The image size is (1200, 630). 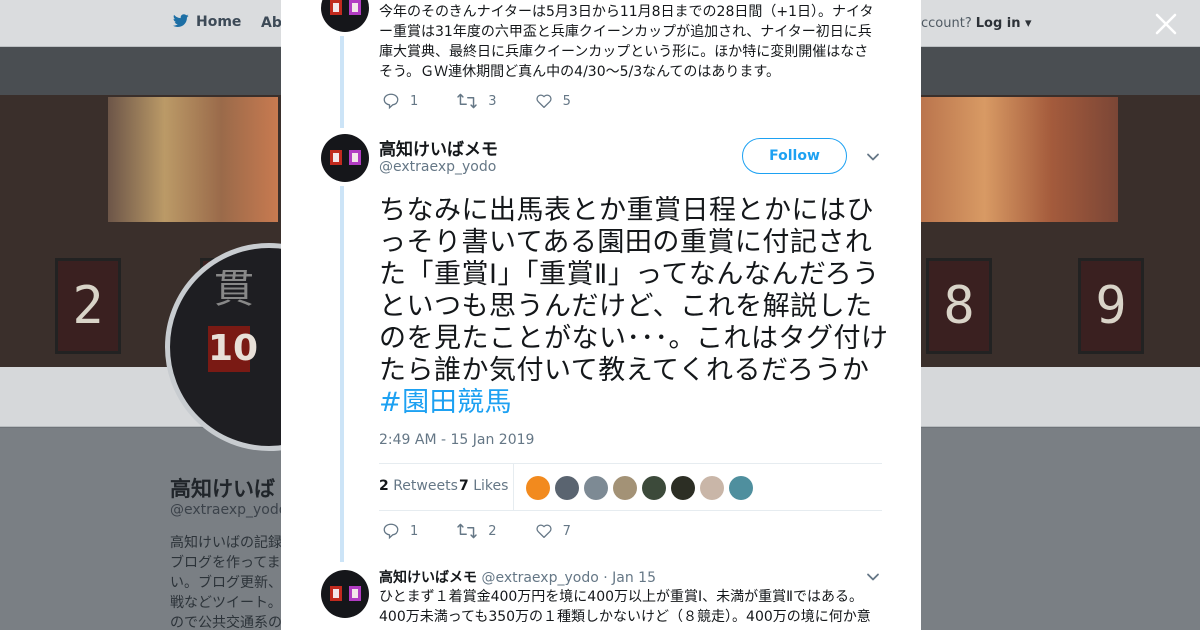 I want to click on like-button: 7, so click(x=553, y=531).